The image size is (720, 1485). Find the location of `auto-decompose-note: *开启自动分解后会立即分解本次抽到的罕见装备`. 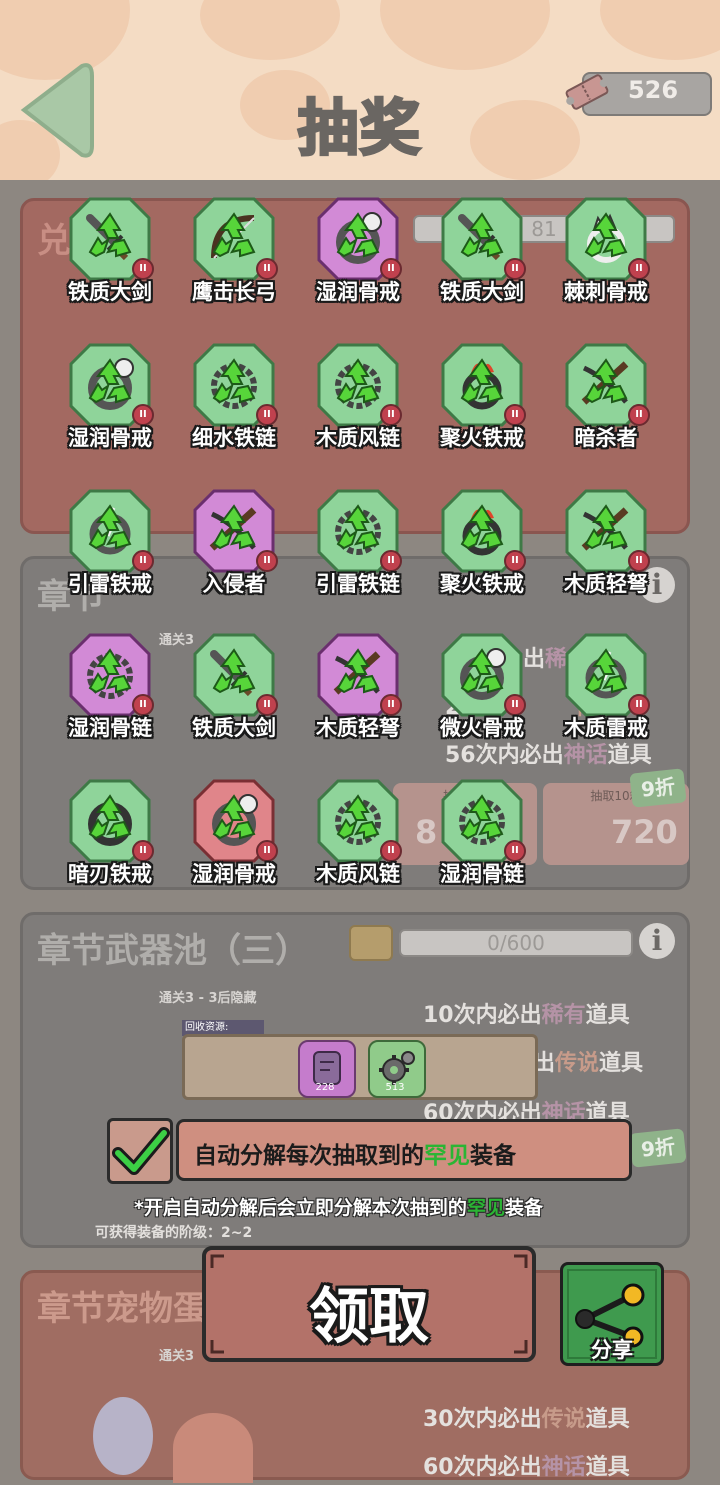

auto-decompose-note: *开启自动分解后会立即分解本次抽到的罕见装备 is located at coordinates (338, 1208).